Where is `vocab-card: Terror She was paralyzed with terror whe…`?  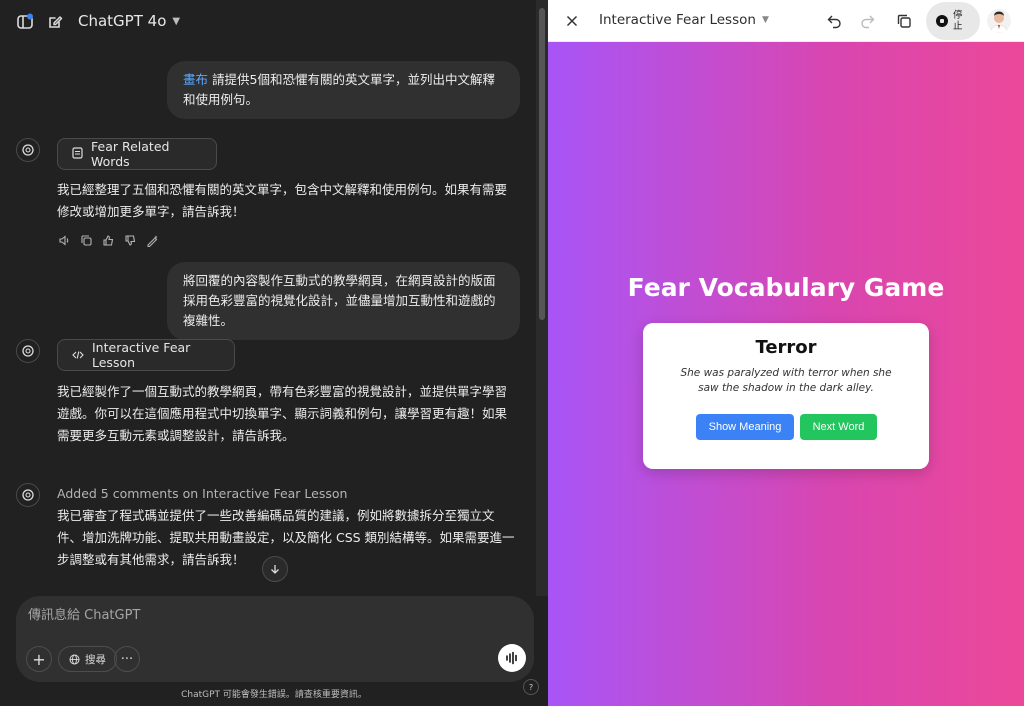
vocab-card: Terror She was paralyzed with terror whe… is located at coordinates (786, 396).